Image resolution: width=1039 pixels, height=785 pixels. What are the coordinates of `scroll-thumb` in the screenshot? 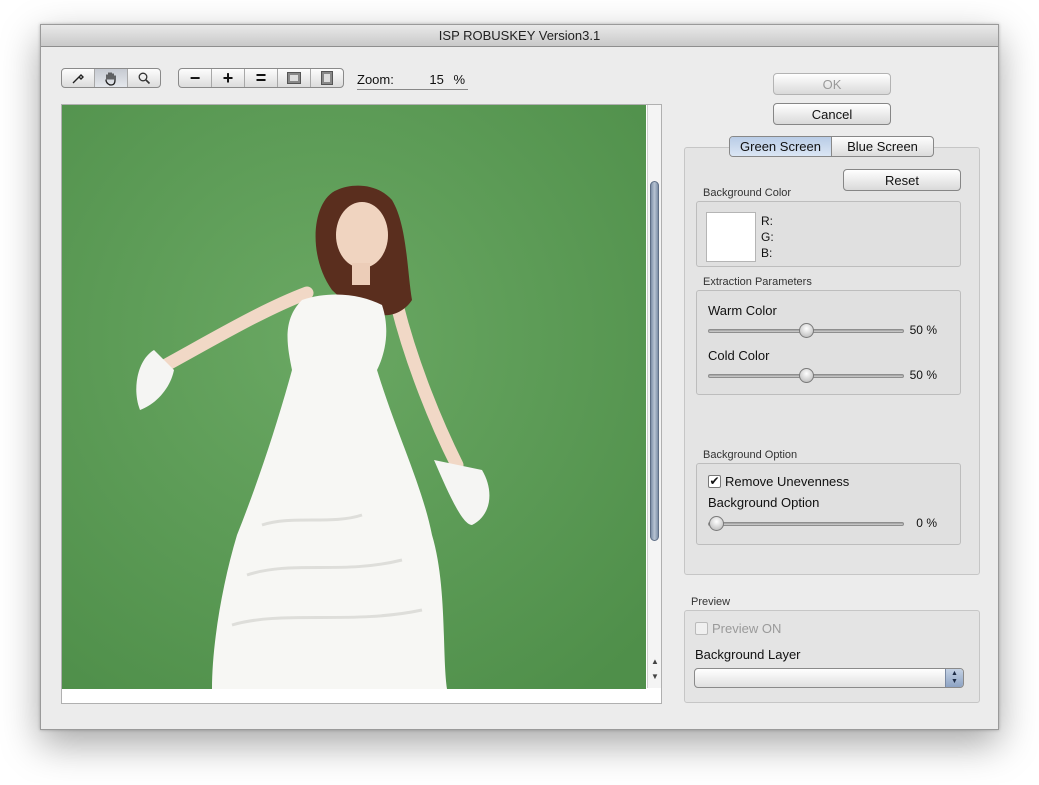 It's located at (654, 361).